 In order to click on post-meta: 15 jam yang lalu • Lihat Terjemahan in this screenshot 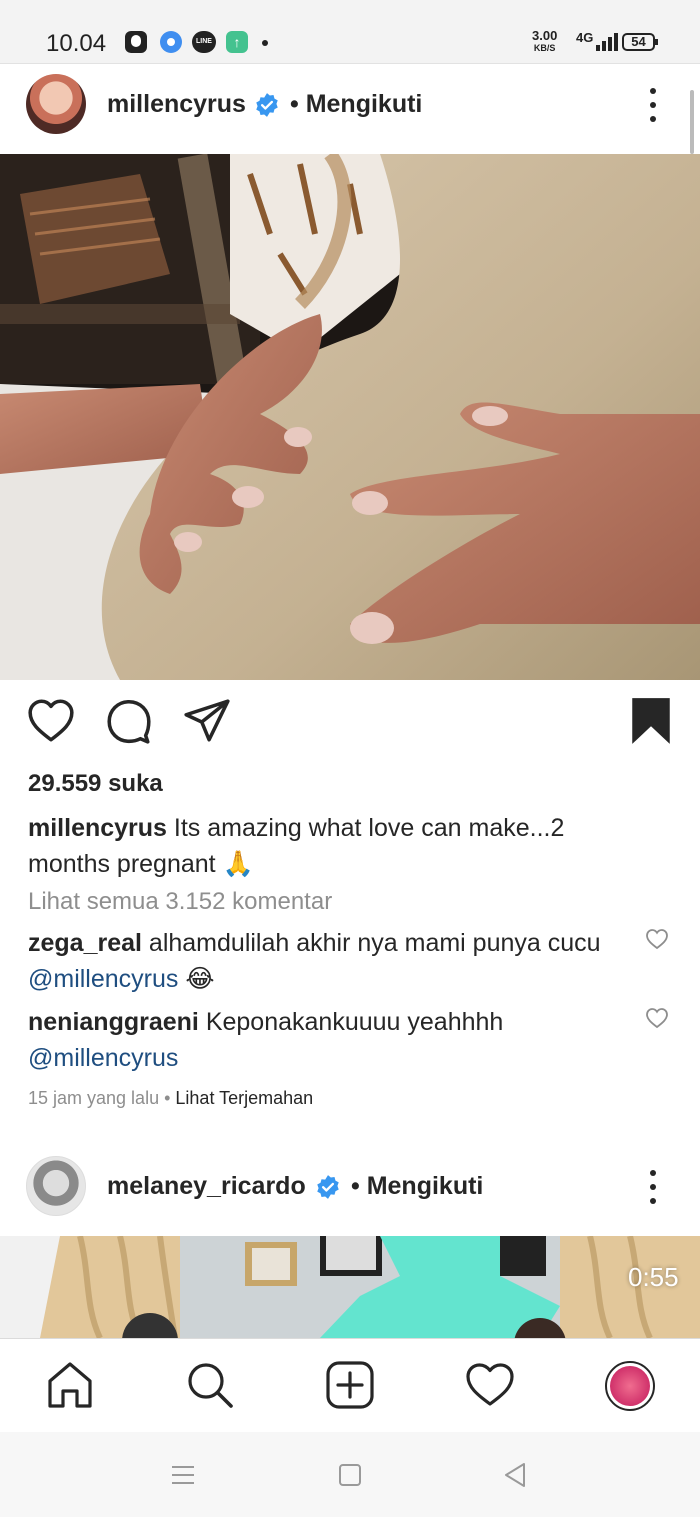, I will do `click(170, 1098)`.